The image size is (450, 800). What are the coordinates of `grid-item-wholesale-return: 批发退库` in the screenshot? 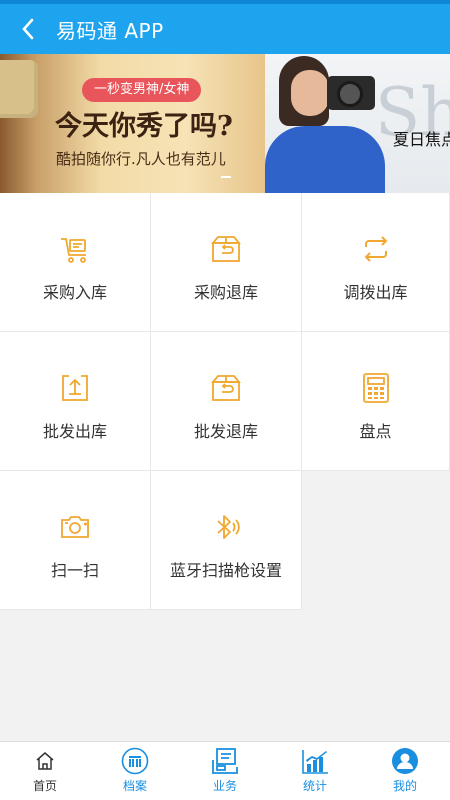 It's located at (226, 401).